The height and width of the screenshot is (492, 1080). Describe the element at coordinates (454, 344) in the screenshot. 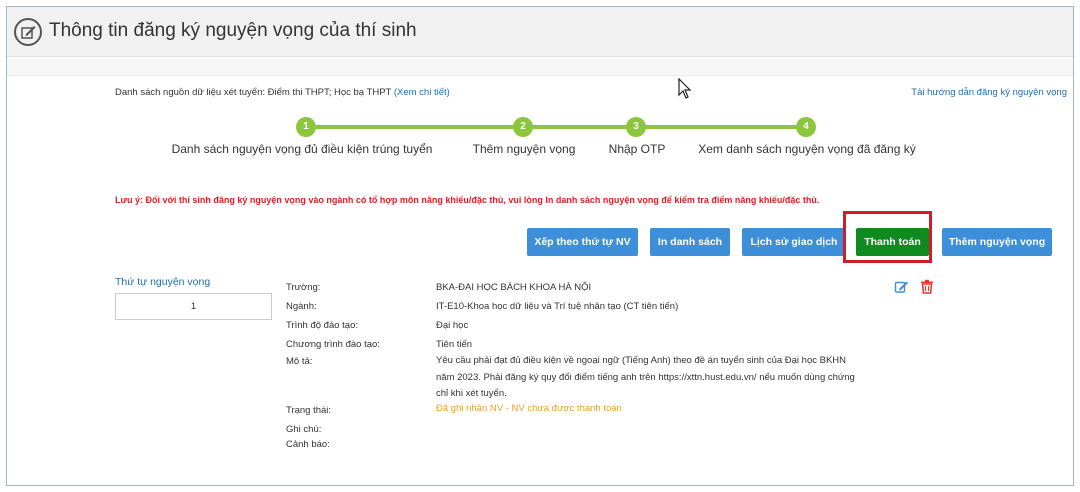

I see `program-value: Tiên tiến` at that location.